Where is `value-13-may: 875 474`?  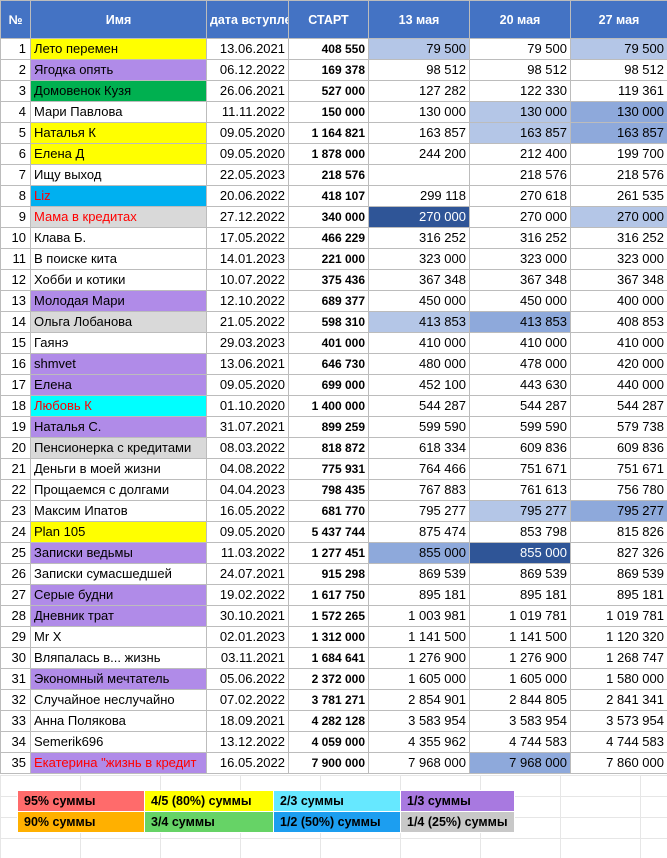
value-13-may: 875 474 is located at coordinates (419, 532).